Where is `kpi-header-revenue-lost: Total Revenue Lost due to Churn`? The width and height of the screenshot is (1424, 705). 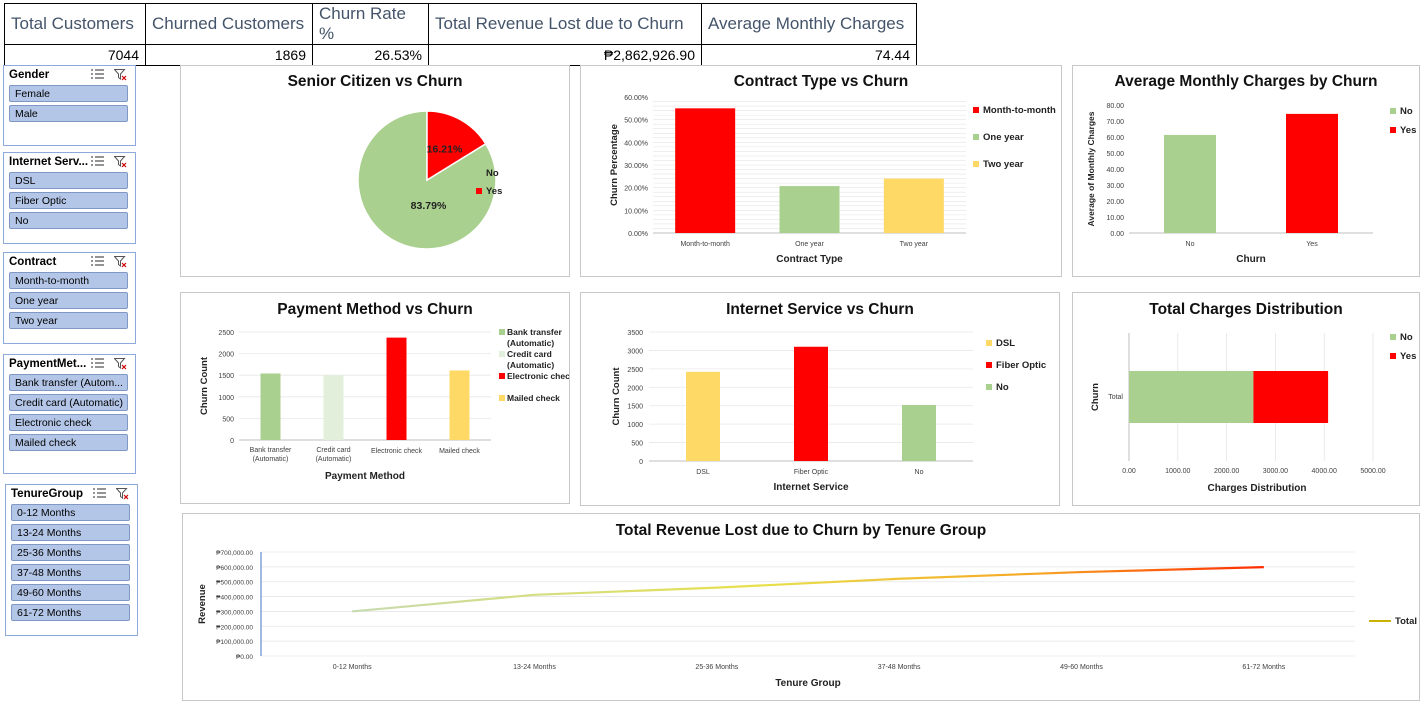 kpi-header-revenue-lost: Total Revenue Lost due to Churn is located at coordinates (565, 24).